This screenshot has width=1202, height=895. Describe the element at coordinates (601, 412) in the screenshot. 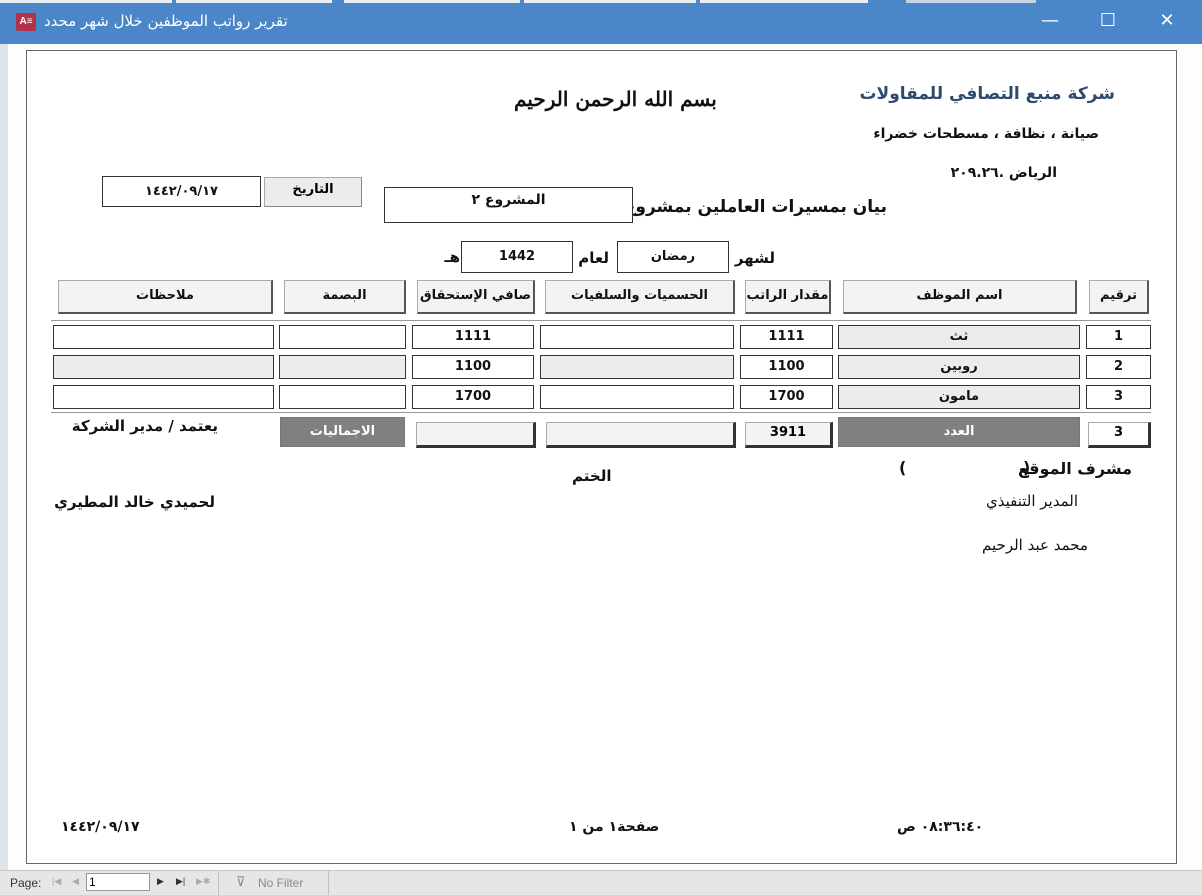

I see `table-bottom-rule` at that location.